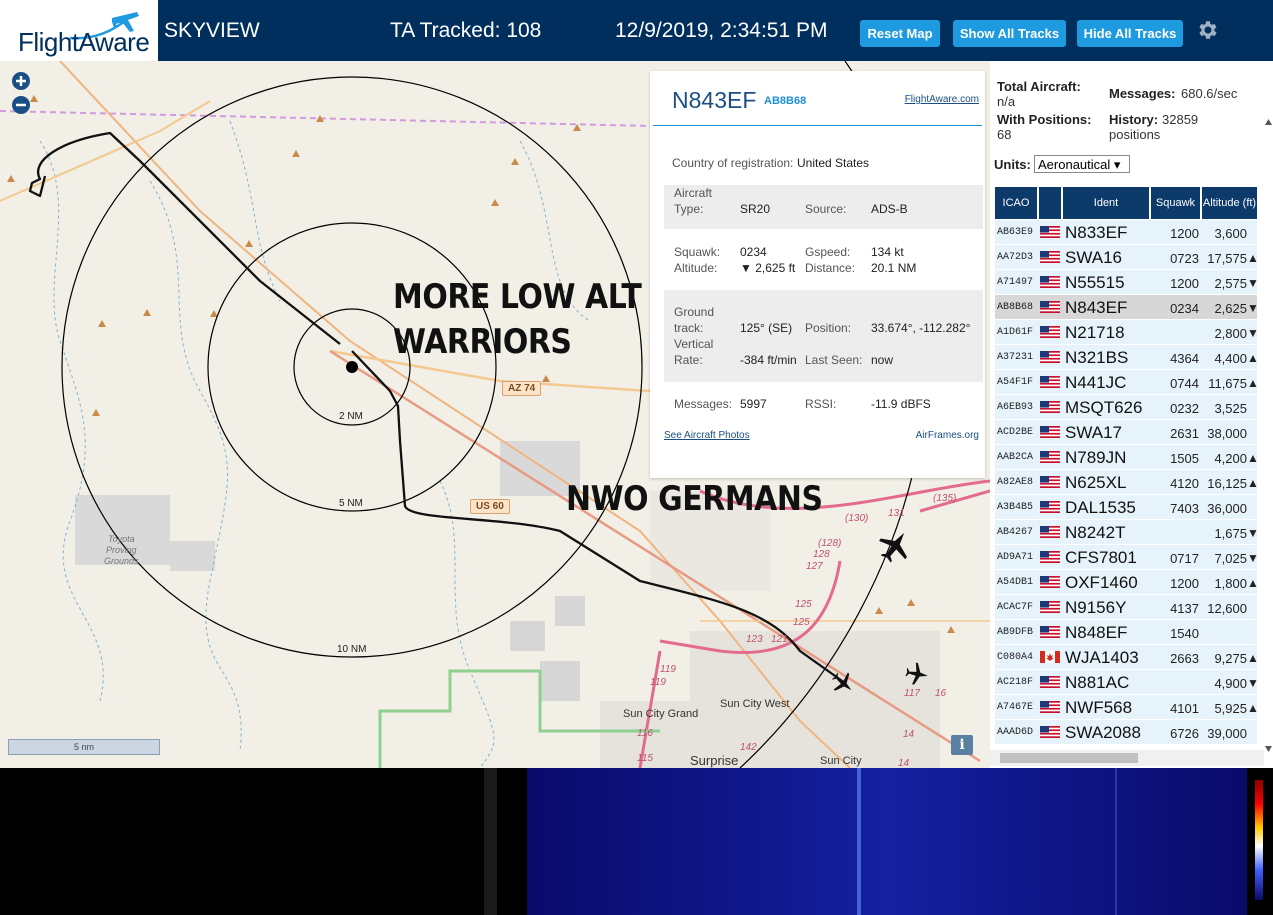 This screenshot has width=1273, height=915. What do you see at coordinates (1097, 682) in the screenshot?
I see `ident-cell: N881AC` at bounding box center [1097, 682].